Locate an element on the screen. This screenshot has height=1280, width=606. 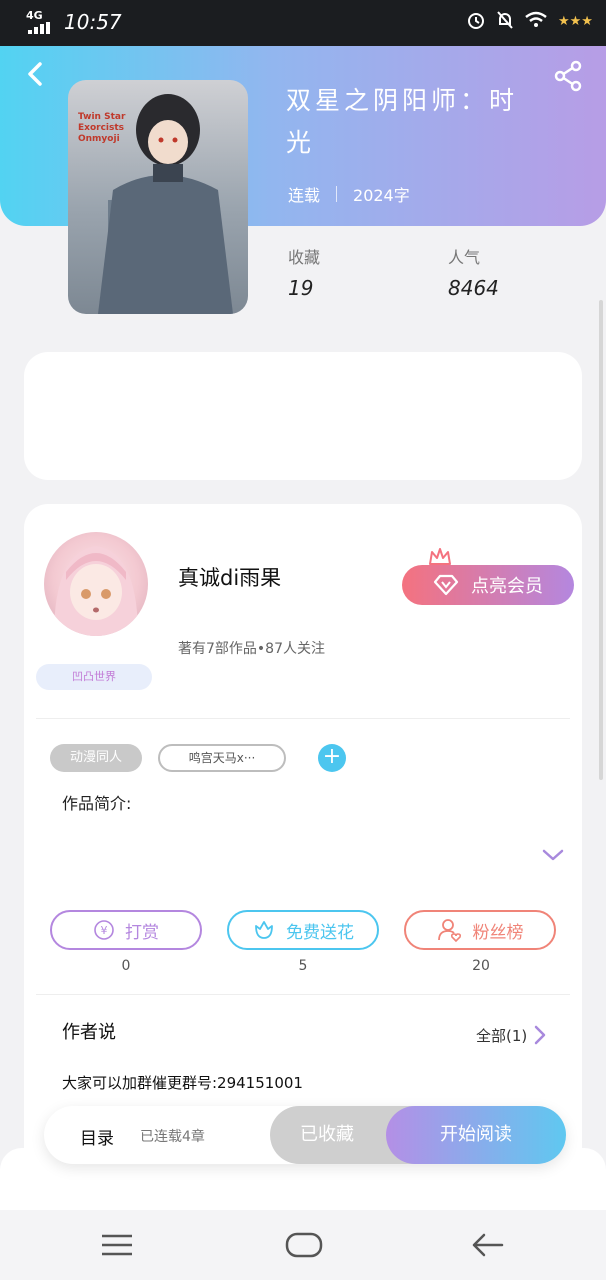
back-arrow-icon is located at coordinates (36, 74).